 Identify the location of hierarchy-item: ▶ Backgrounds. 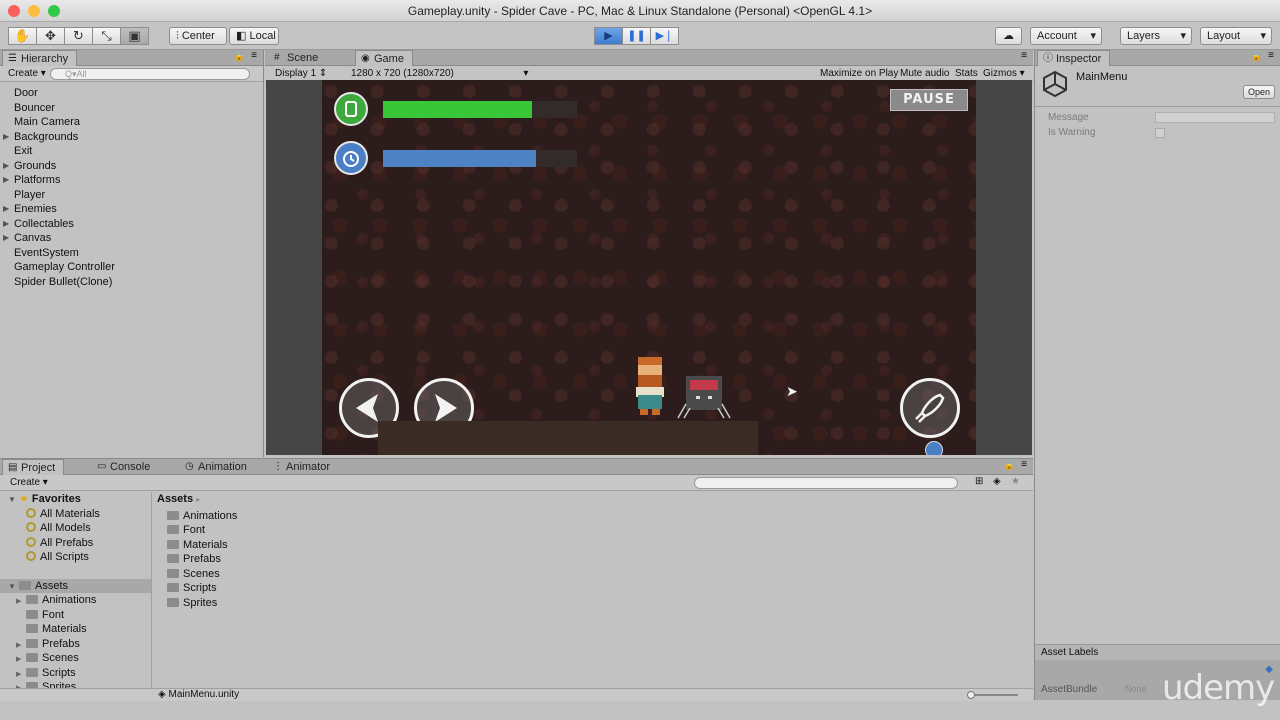
(131, 137).